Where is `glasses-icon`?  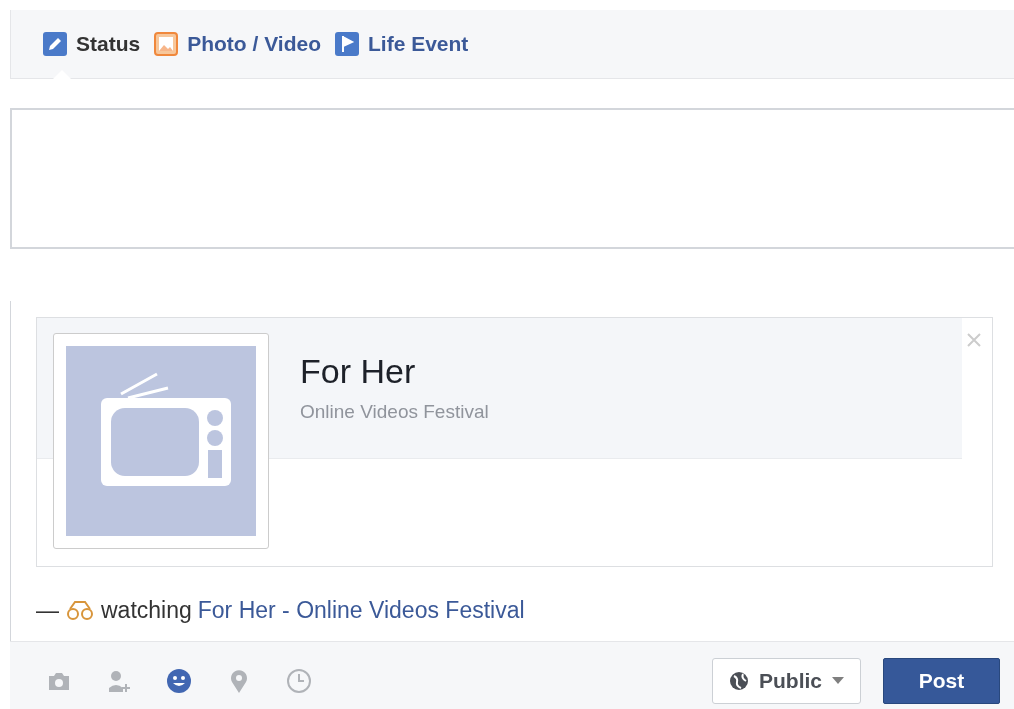
glasses-icon is located at coordinates (80, 610).